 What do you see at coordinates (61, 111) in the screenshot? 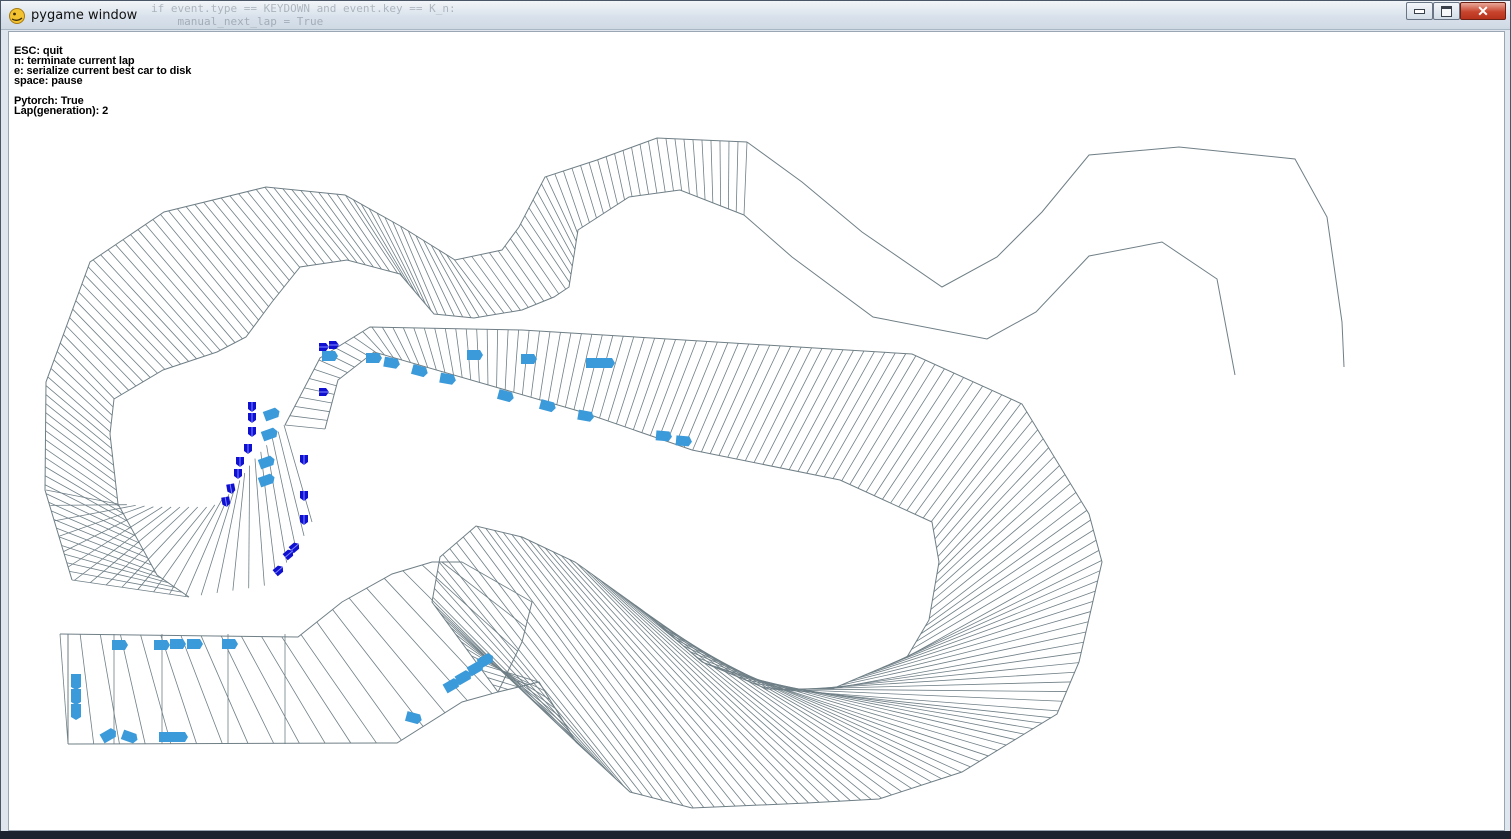
I see `status-lap-generation: Lap(generation): 2` at bounding box center [61, 111].